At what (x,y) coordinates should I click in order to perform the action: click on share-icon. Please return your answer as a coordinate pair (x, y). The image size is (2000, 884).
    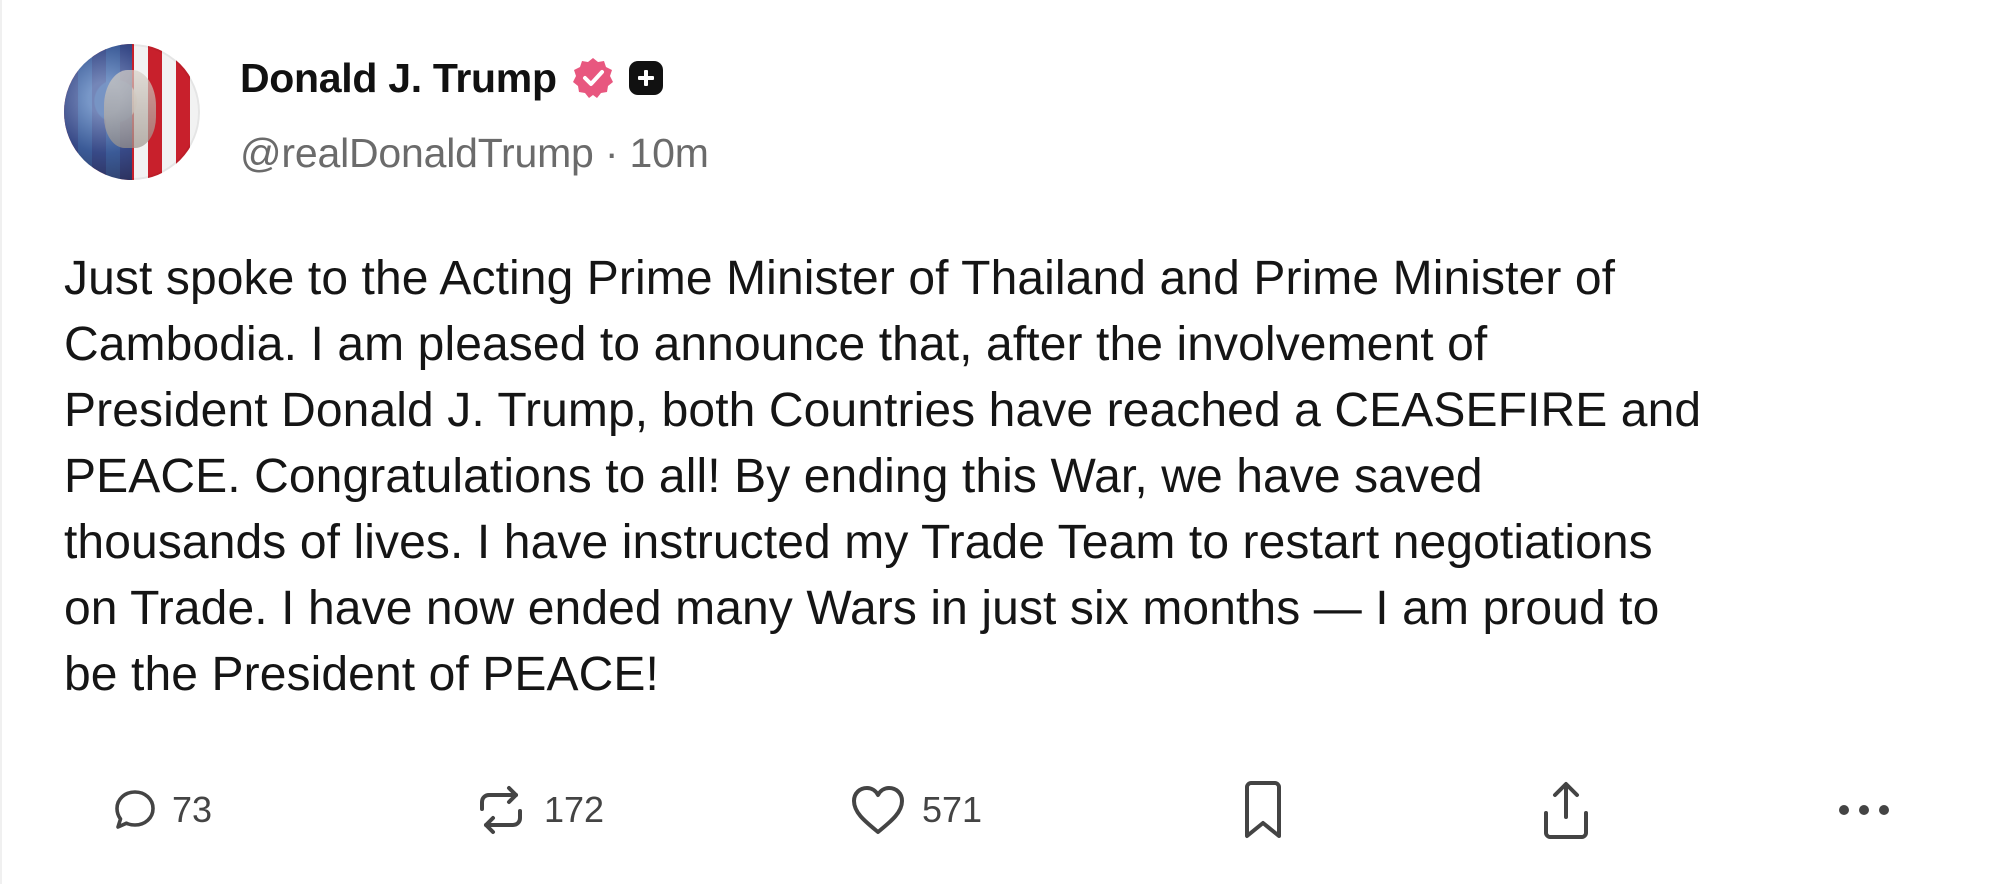
    Looking at the image, I should click on (1566, 810).